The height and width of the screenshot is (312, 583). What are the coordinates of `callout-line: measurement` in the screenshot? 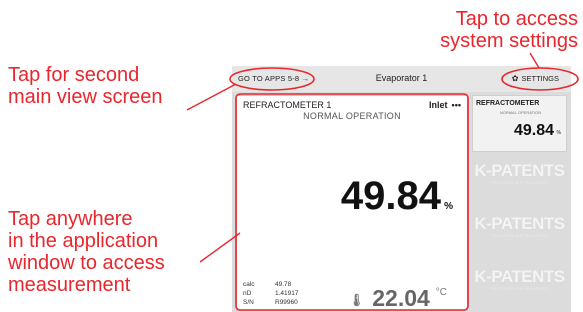 It's located at (69, 285).